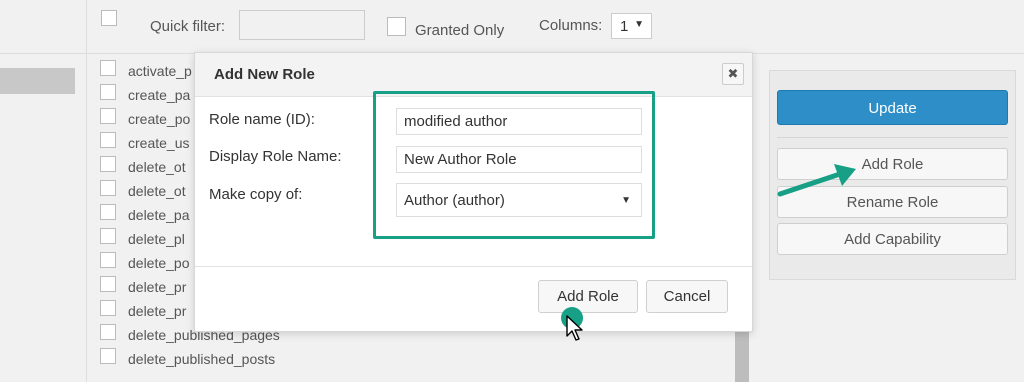 The width and height of the screenshot is (1024, 382). Describe the element at coordinates (588, 296) in the screenshot. I see `dialog-add-role-button: Add Role` at that location.